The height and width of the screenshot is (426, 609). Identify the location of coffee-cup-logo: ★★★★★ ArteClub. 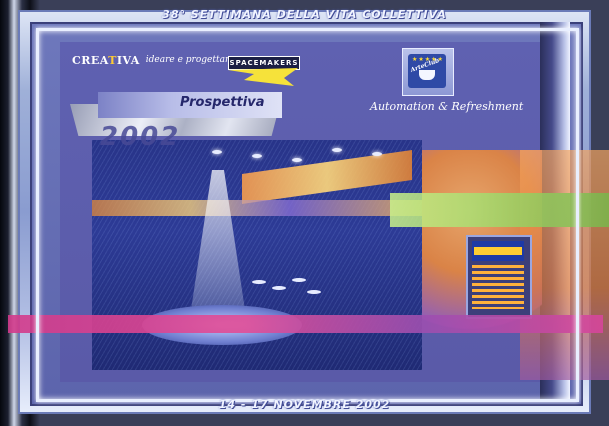
(427, 71).